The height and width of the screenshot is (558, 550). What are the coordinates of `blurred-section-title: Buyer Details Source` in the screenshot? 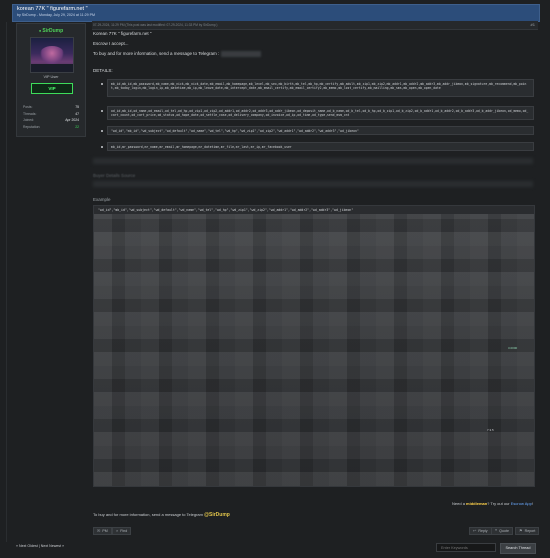 It's located at (114, 175).